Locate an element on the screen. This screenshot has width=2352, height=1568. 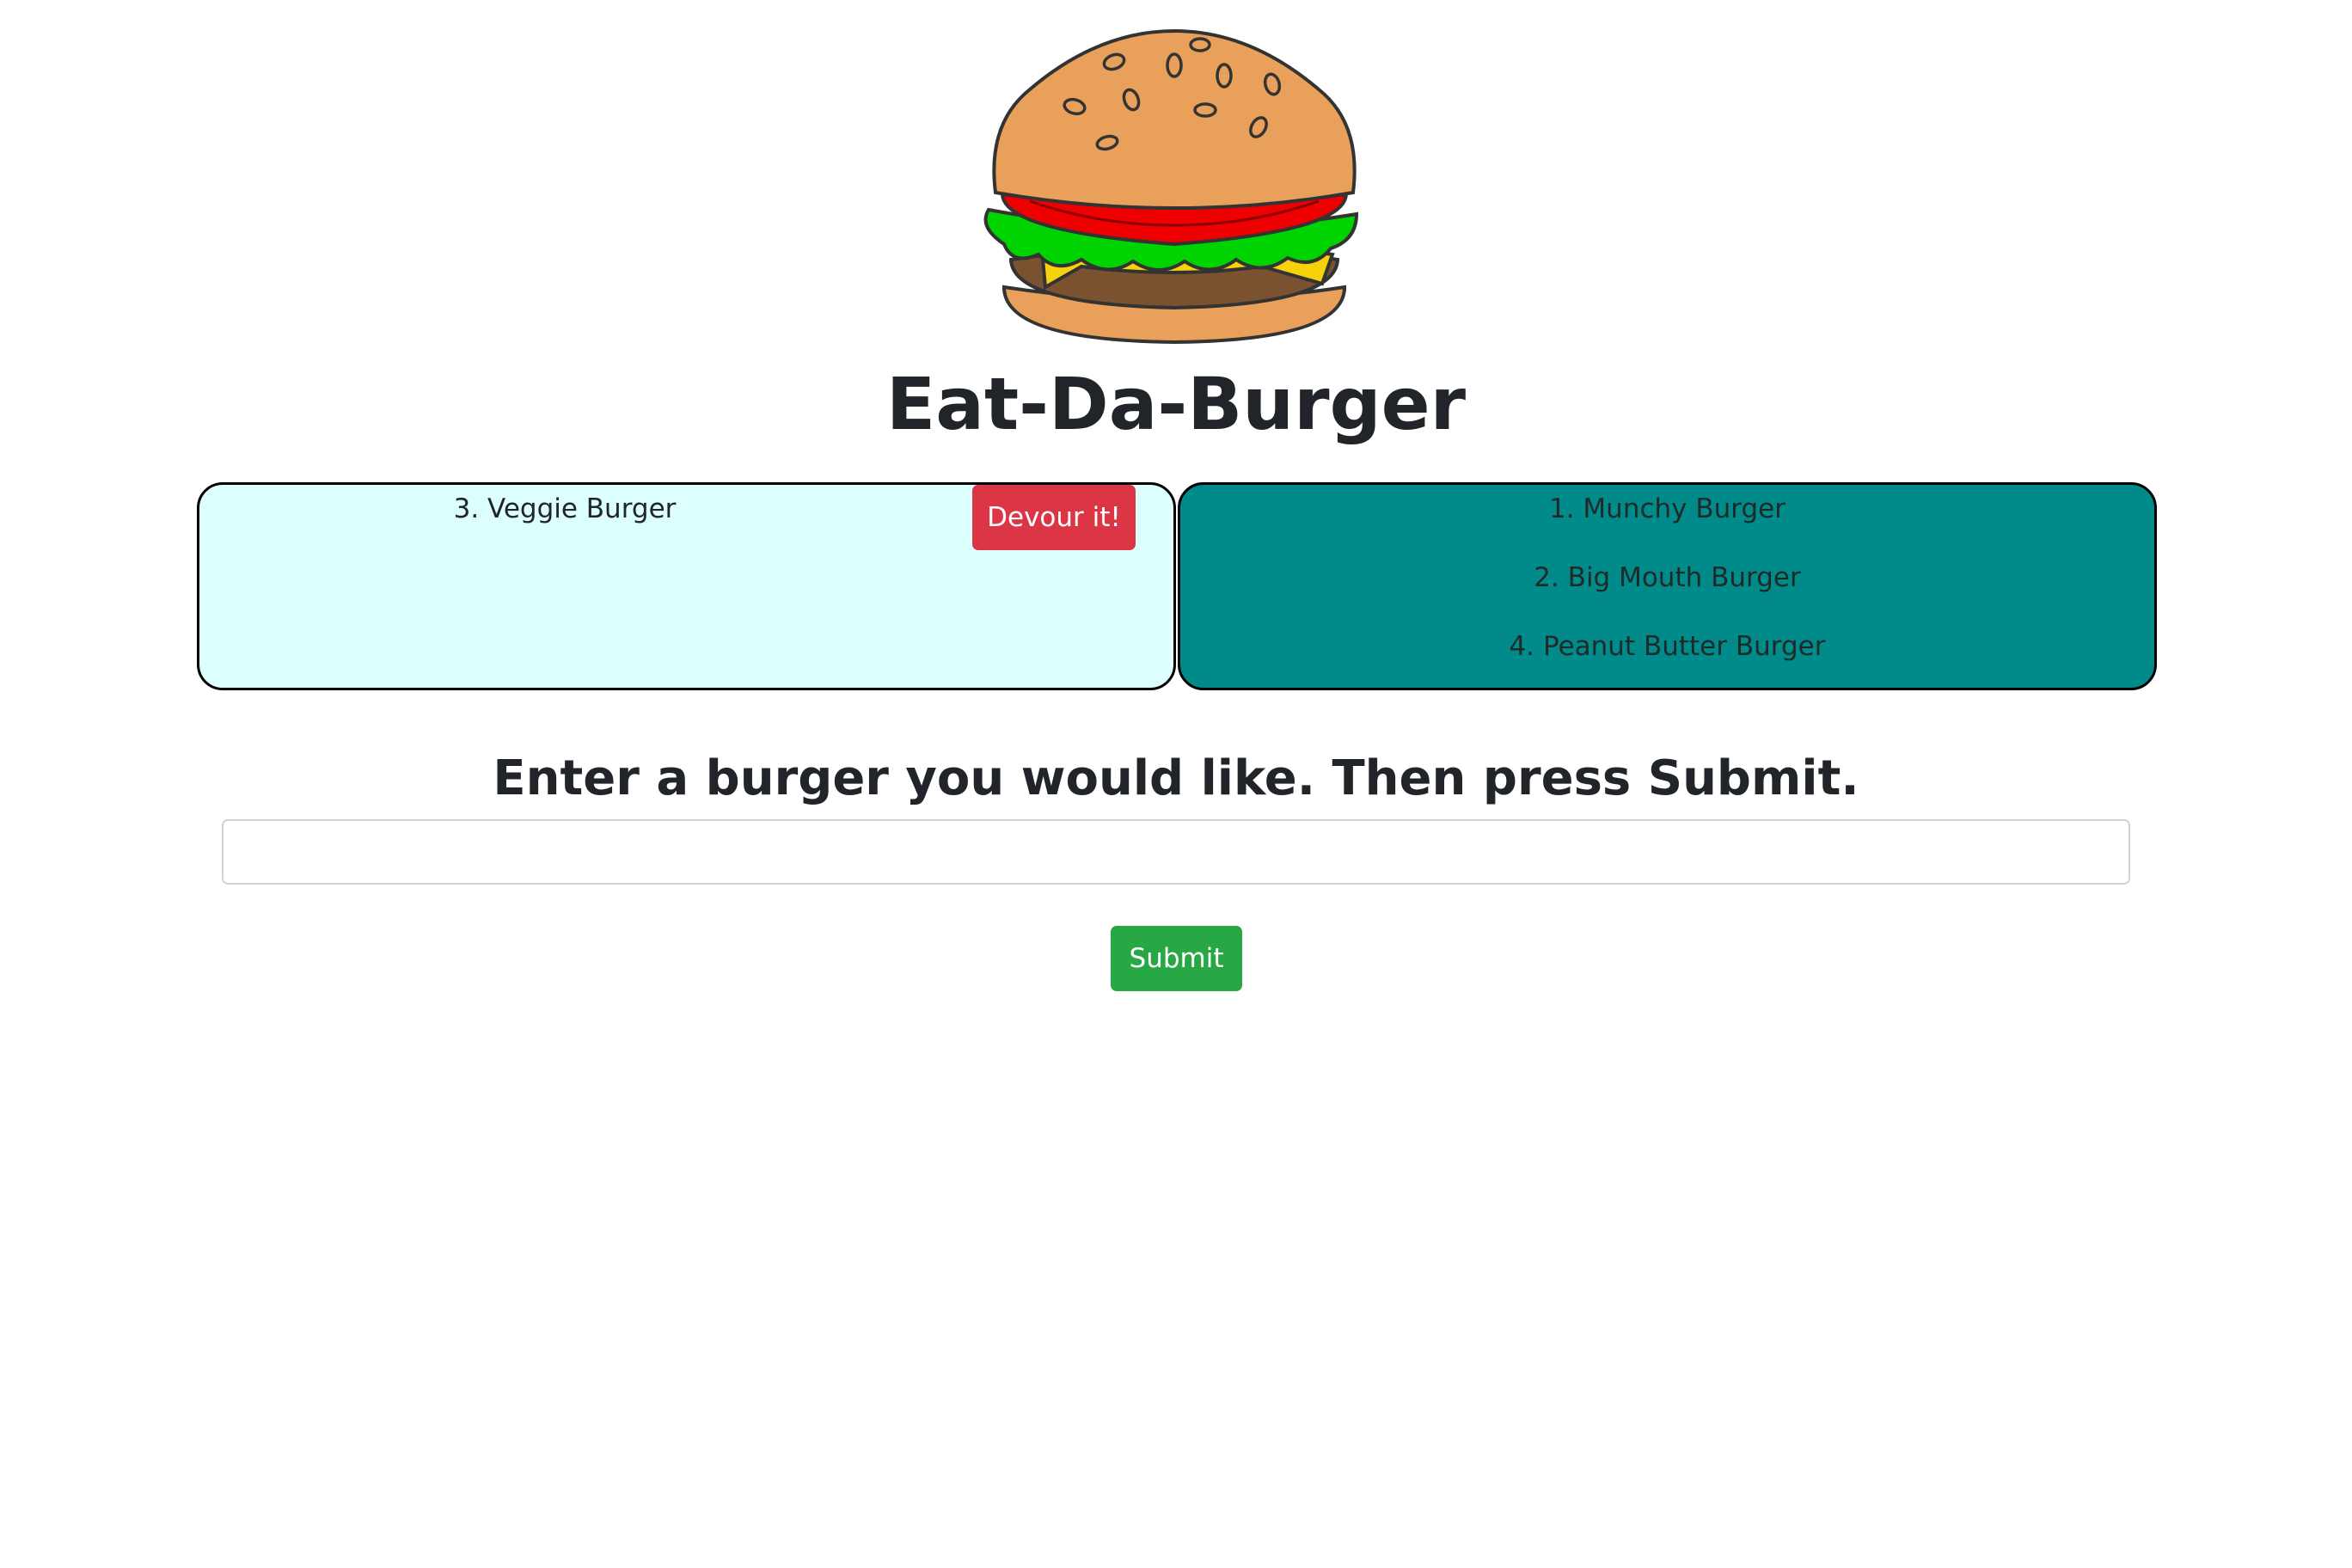
burger-item: 3. Veggie Burger is located at coordinates (565, 508).